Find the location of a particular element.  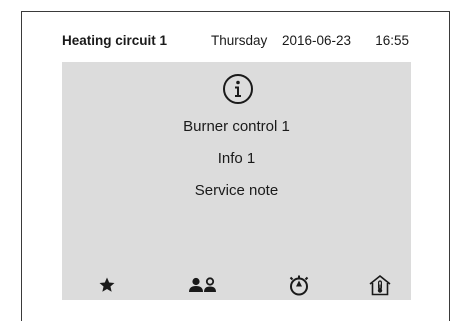

date-label: 2016-06-23 is located at coordinates (317, 40).